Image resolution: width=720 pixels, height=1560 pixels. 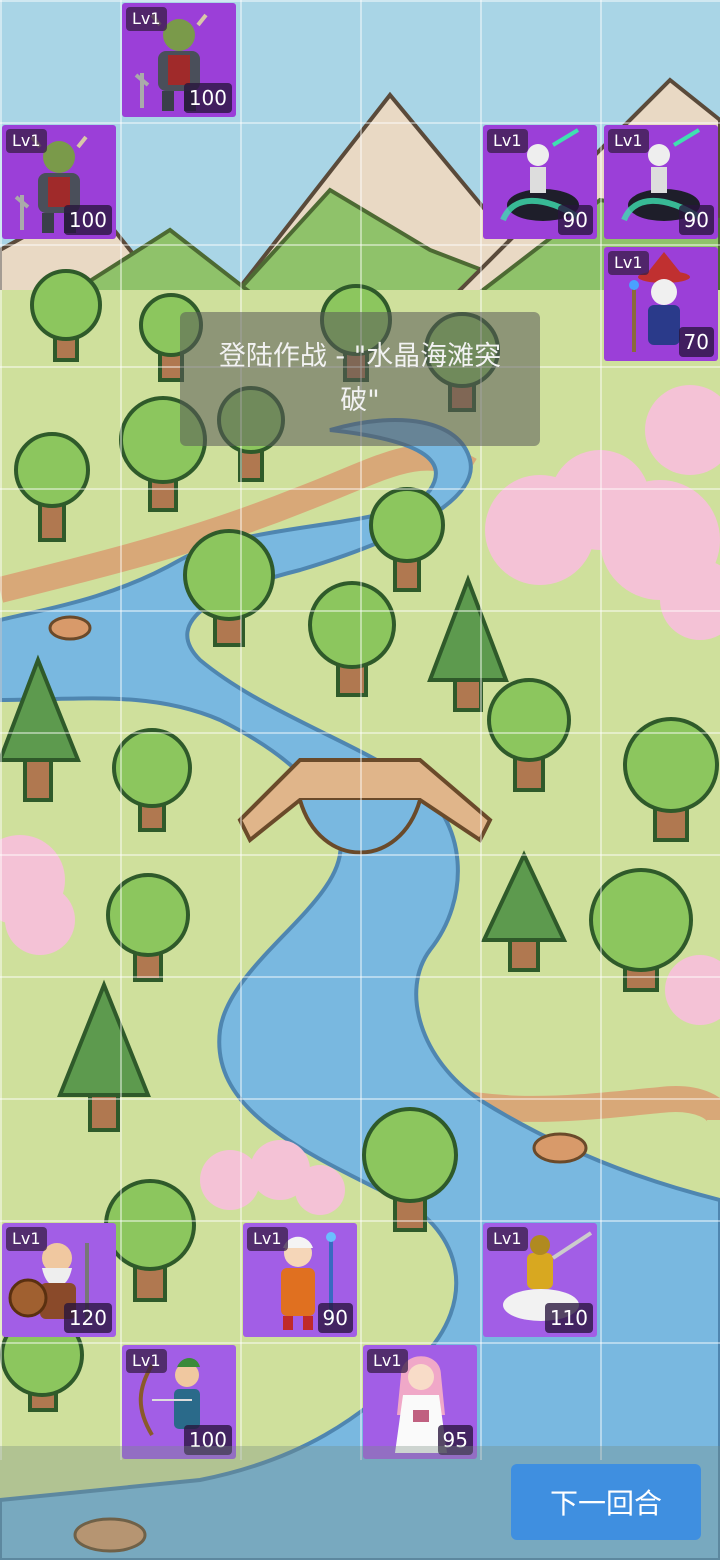 I want to click on ally-unit-mounted-knight: Lv1 110, so click(x=540, y=1280).